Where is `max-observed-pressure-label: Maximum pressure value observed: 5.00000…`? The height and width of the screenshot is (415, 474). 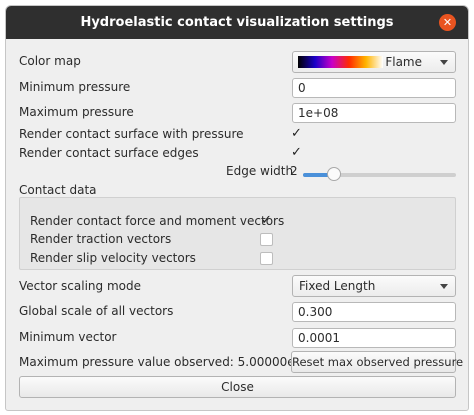 max-observed-pressure-label: Maximum pressure value observed: 5.00000… is located at coordinates (169, 362).